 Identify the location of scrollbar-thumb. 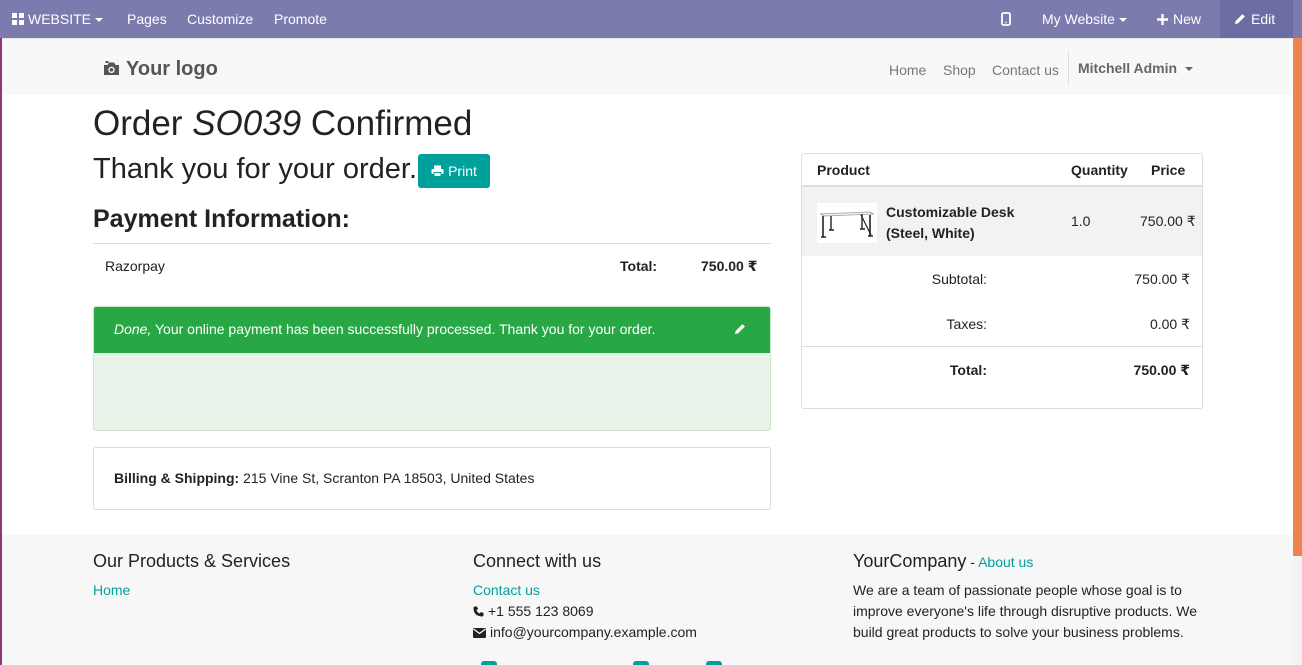
(1297, 297).